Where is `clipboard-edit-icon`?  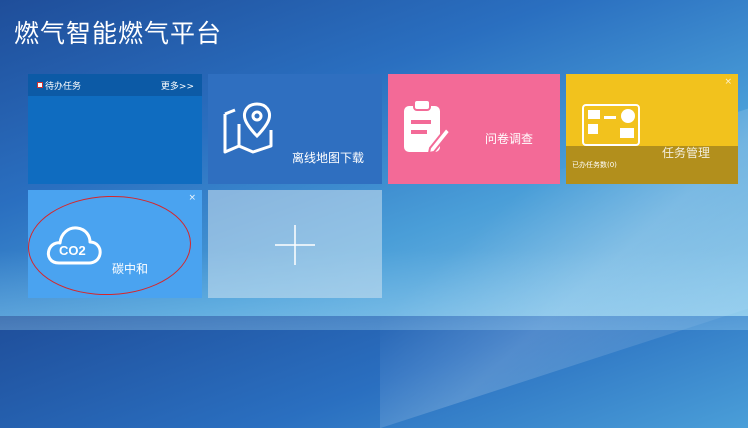 clipboard-edit-icon is located at coordinates (428, 127).